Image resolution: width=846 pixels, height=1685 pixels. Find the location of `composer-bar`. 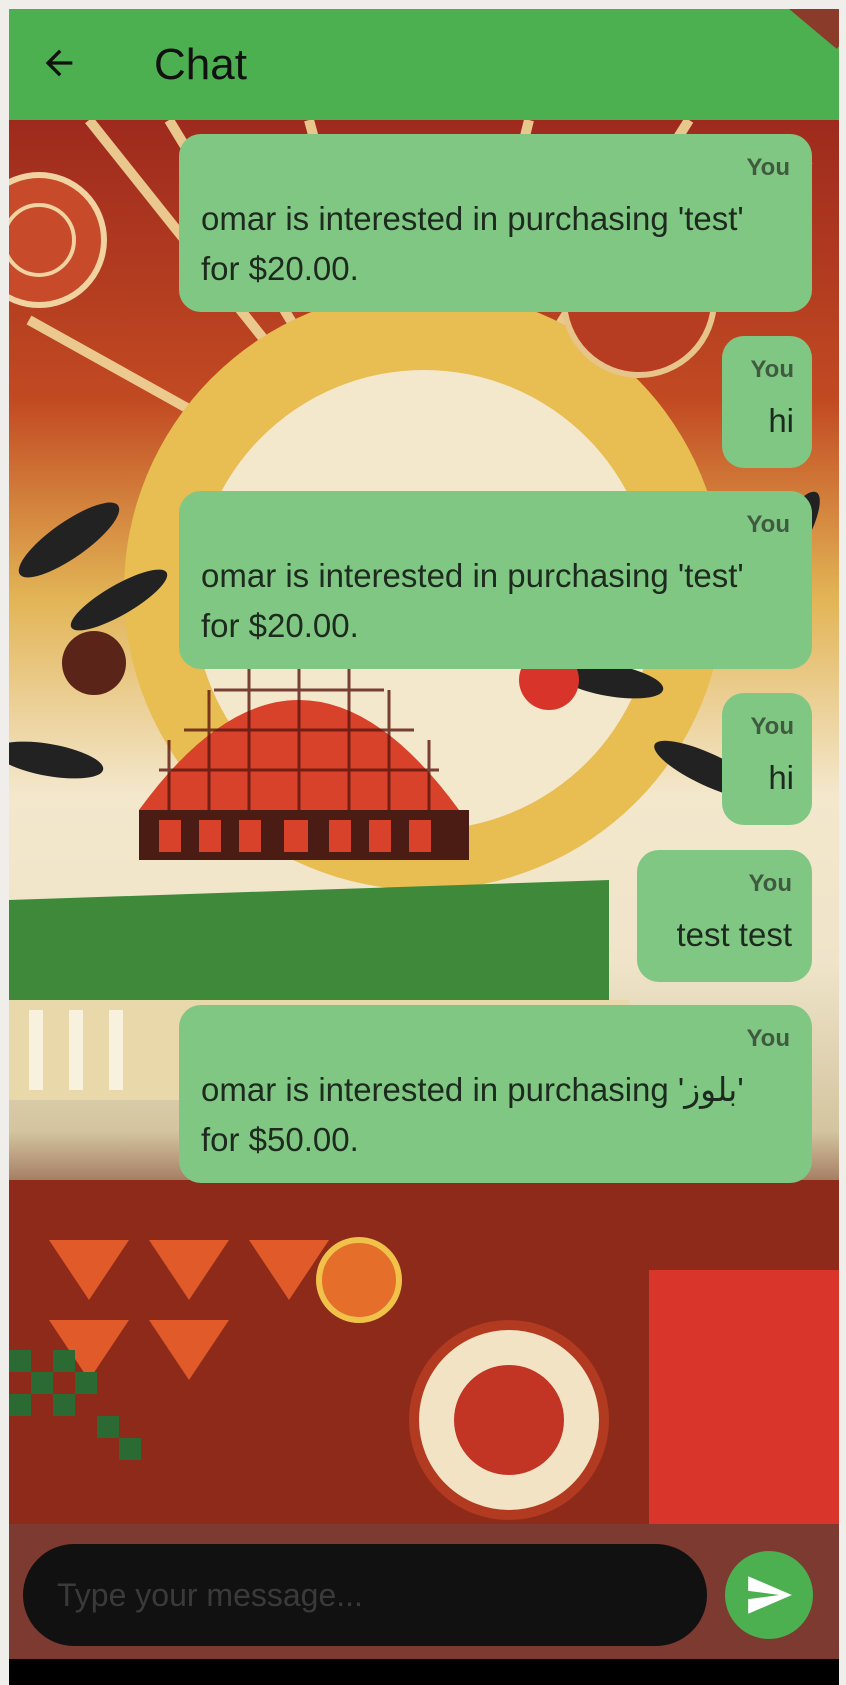

composer-bar is located at coordinates (424, 1591).